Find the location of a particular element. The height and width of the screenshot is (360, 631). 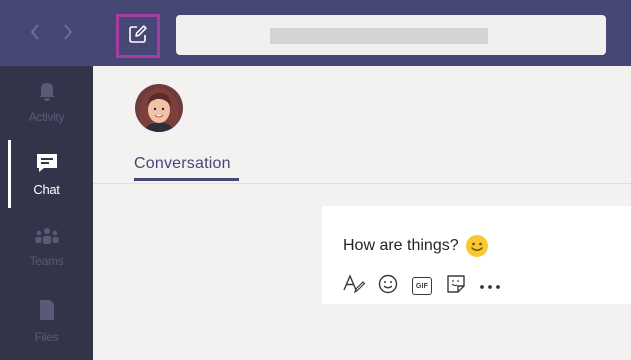

more-options-button is located at coordinates (490, 286).